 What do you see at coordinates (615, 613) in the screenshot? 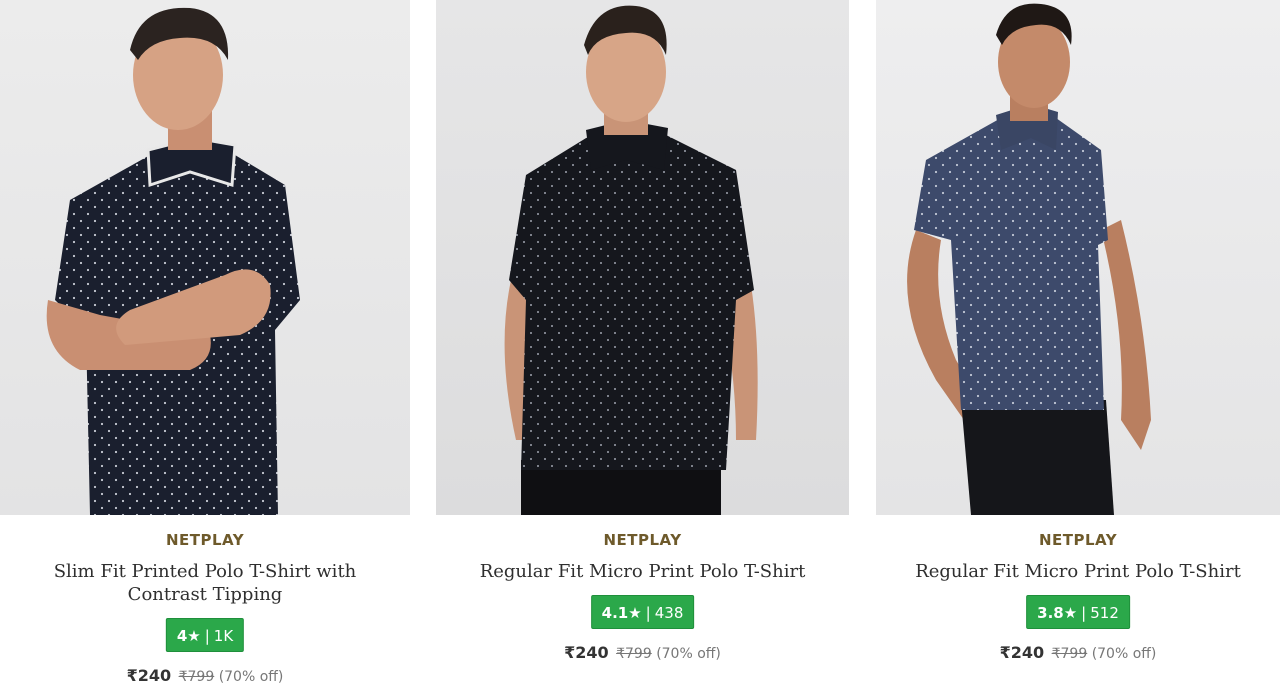
I see `rating-value: 4.1` at bounding box center [615, 613].